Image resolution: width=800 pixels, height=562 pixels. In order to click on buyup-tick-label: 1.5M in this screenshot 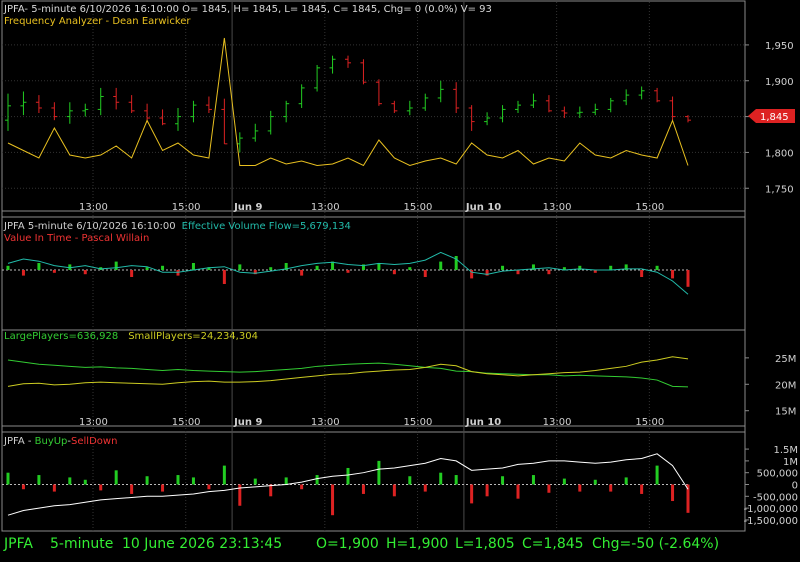, I will do `click(785, 450)`.